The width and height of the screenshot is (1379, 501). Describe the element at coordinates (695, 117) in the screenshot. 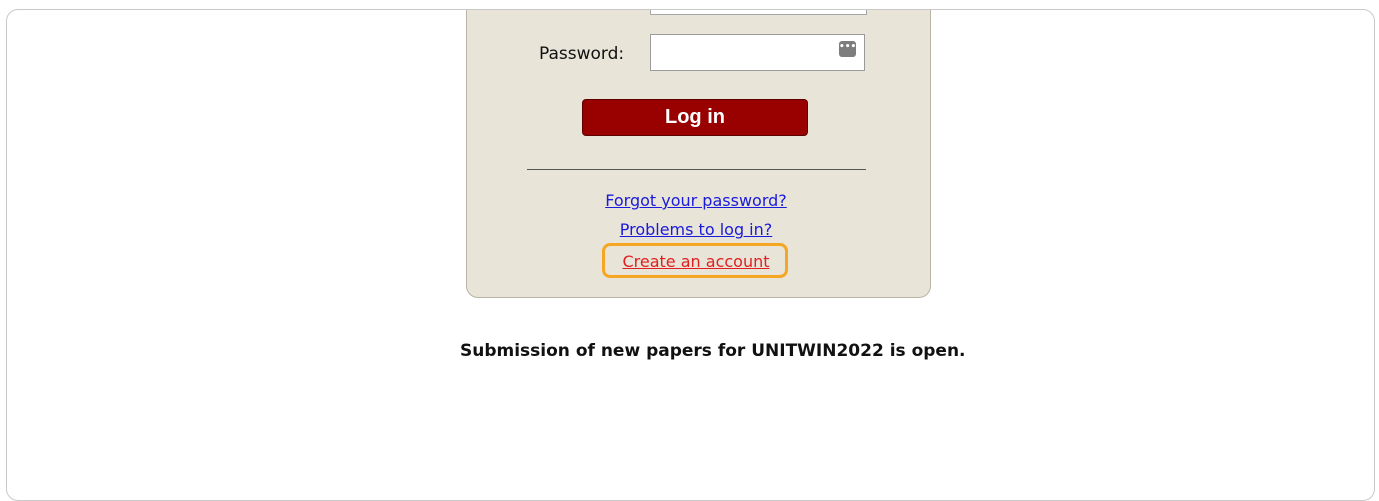

I see `login-button: Log in` at that location.